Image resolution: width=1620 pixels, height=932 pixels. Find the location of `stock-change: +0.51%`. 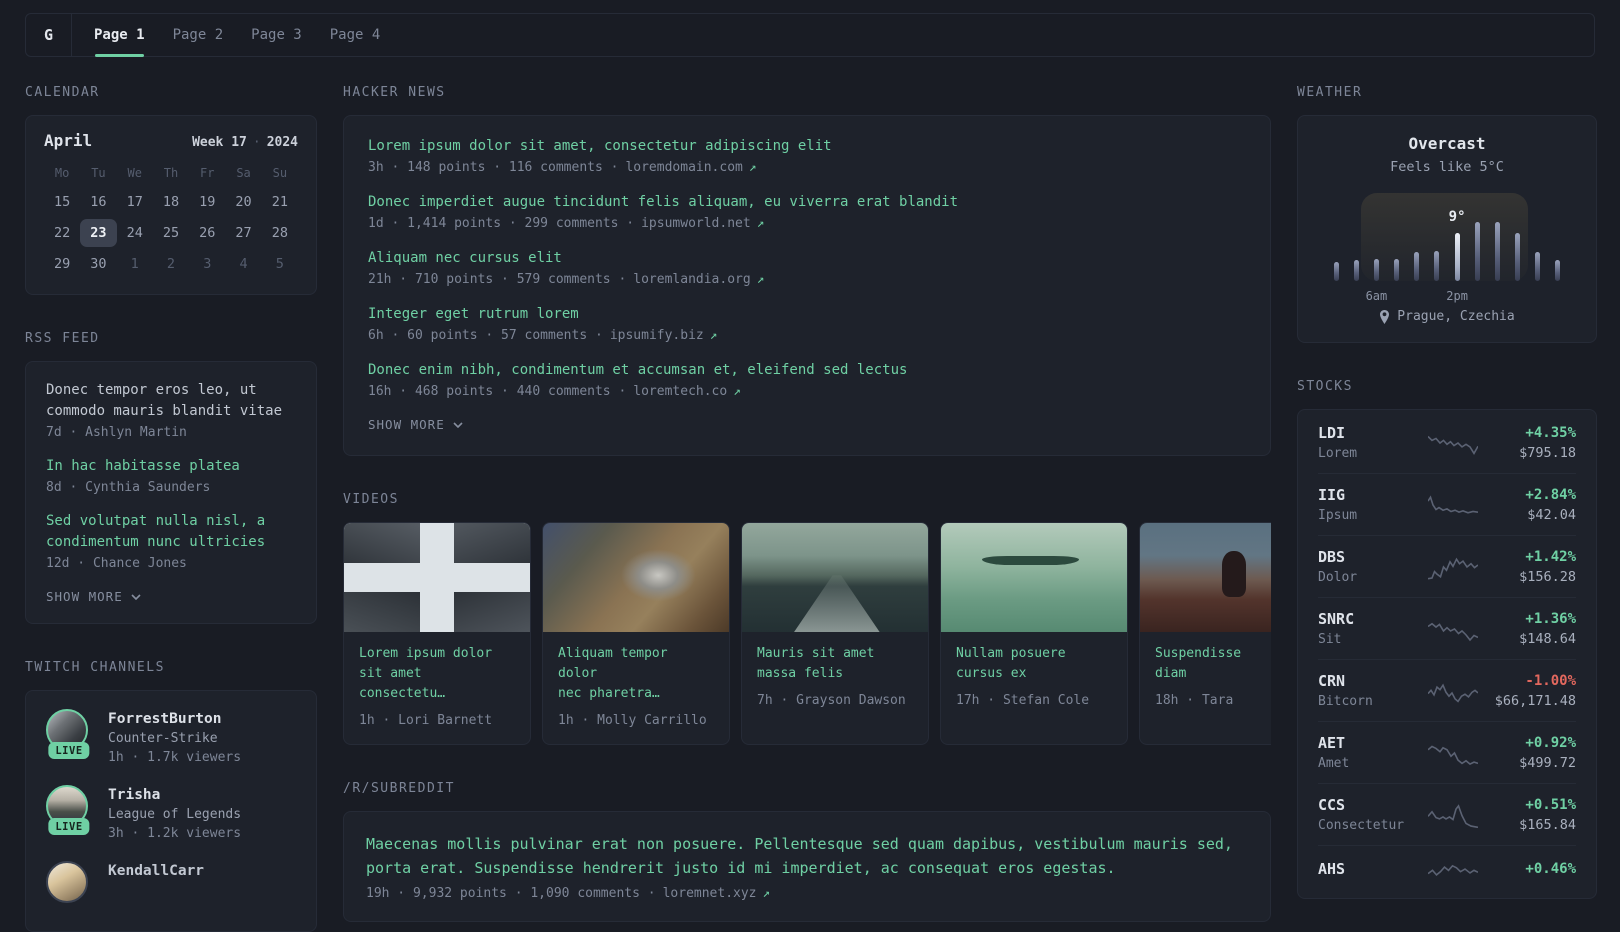

stock-change: +0.51% is located at coordinates (1550, 804).